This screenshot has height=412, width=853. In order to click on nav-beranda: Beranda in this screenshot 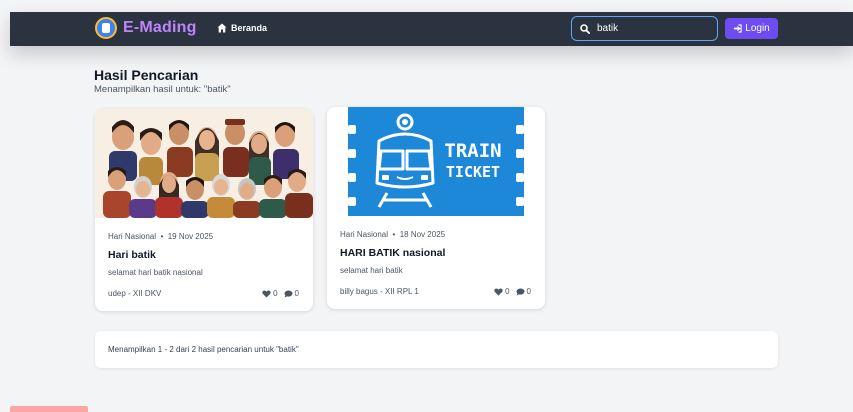, I will do `click(242, 28)`.